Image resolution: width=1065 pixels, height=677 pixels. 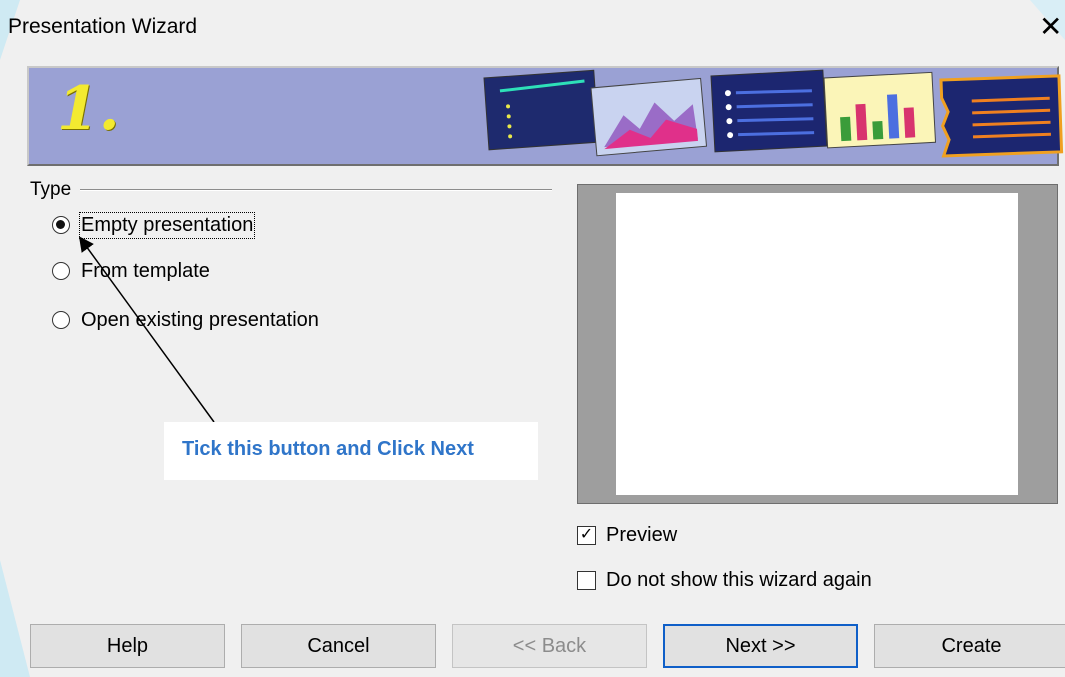 I want to click on create-button: Create, so click(x=969, y=646).